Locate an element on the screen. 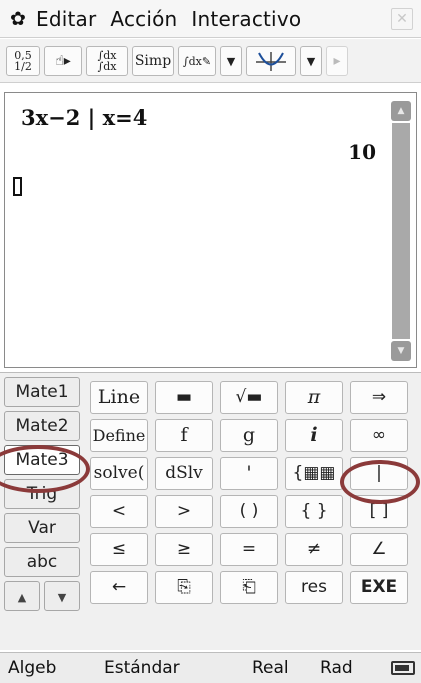 The width and height of the screenshot is (421, 683). status-format: Estándar is located at coordinates (142, 668).